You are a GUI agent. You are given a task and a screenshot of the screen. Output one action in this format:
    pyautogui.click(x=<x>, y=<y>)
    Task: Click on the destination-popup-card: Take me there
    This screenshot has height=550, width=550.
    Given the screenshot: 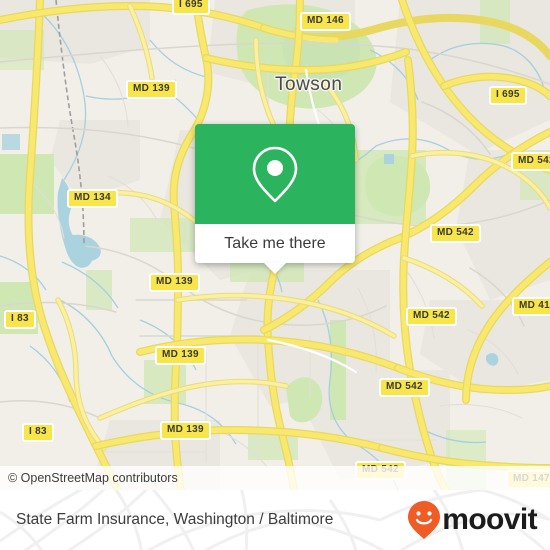 What is the action you would take?
    pyautogui.click(x=275, y=199)
    